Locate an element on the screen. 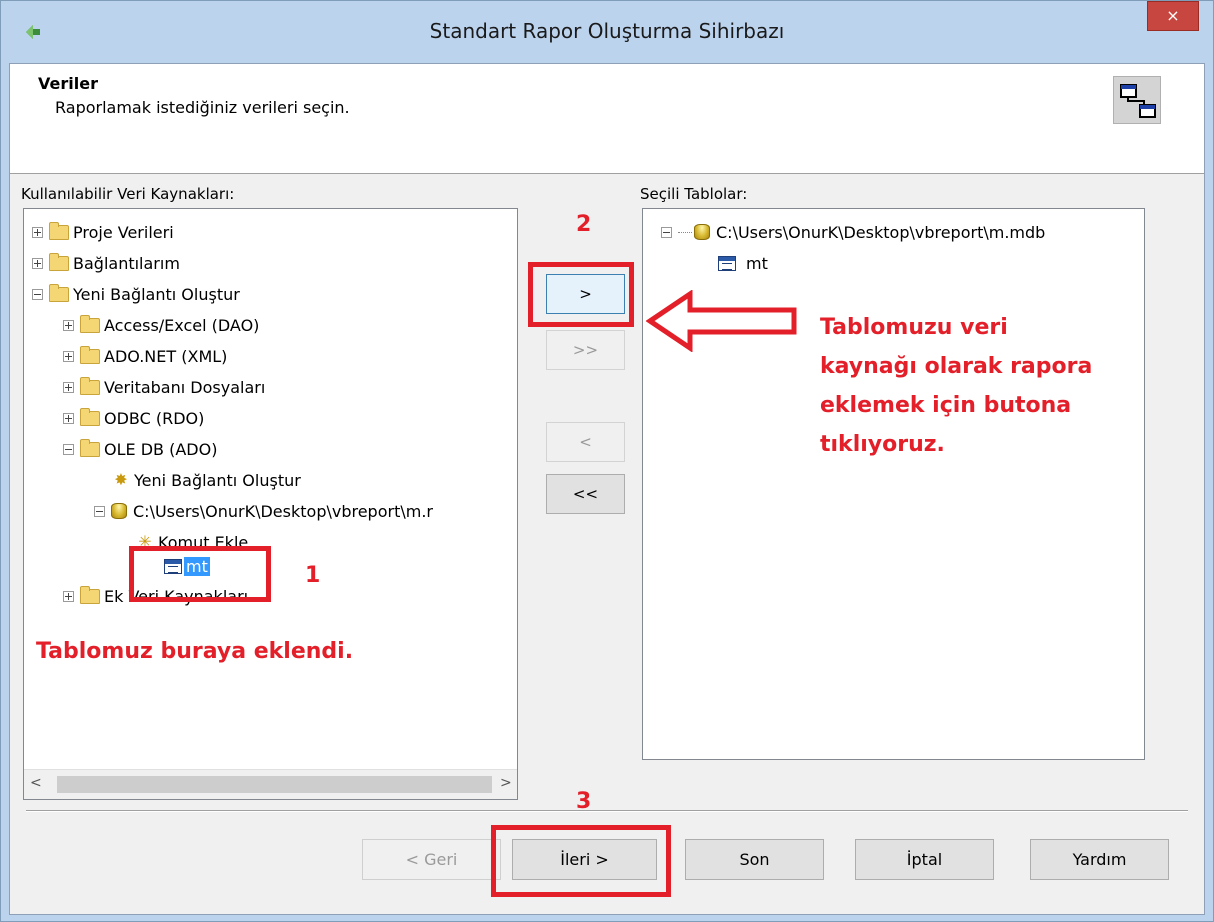  tree-item-veritabani: Veritabanı Dosyaları is located at coordinates (164, 387).